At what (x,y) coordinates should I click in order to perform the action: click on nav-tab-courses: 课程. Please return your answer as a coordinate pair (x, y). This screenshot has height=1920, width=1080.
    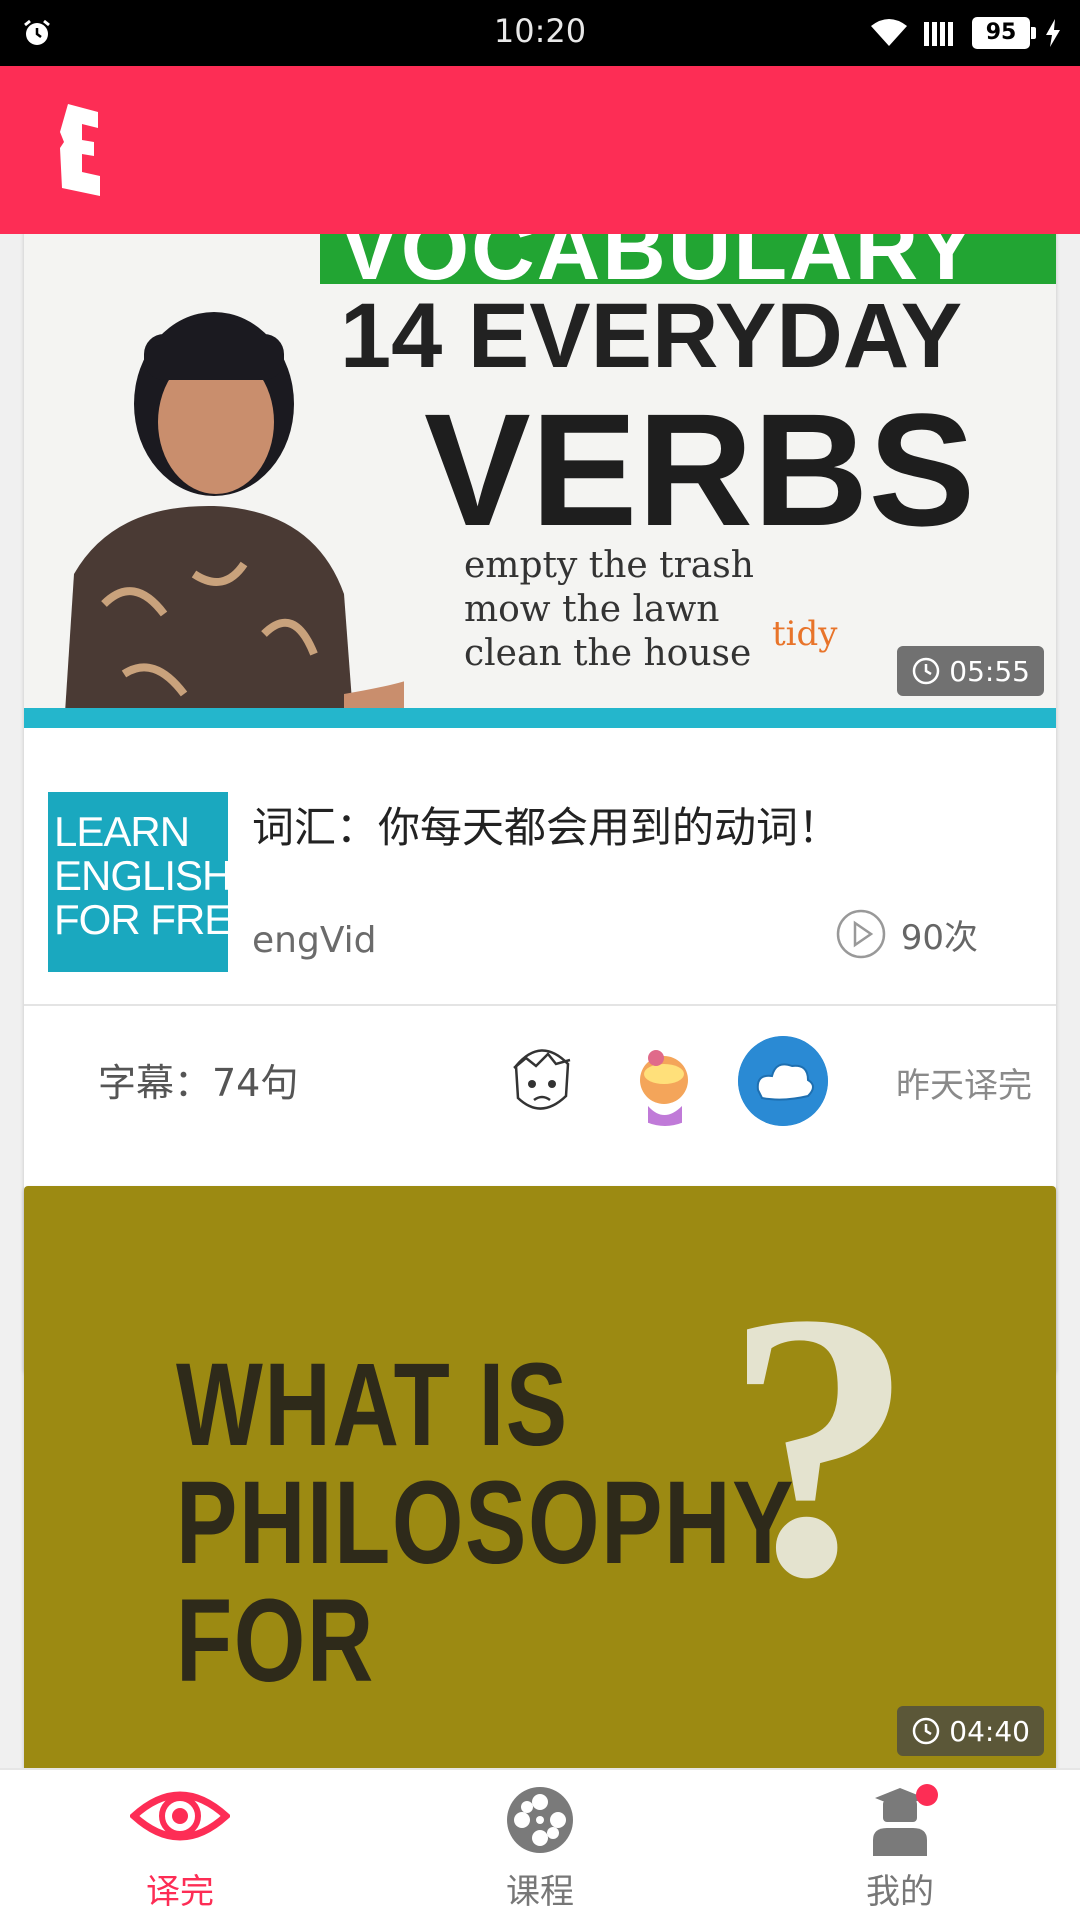
    Looking at the image, I should click on (540, 1845).